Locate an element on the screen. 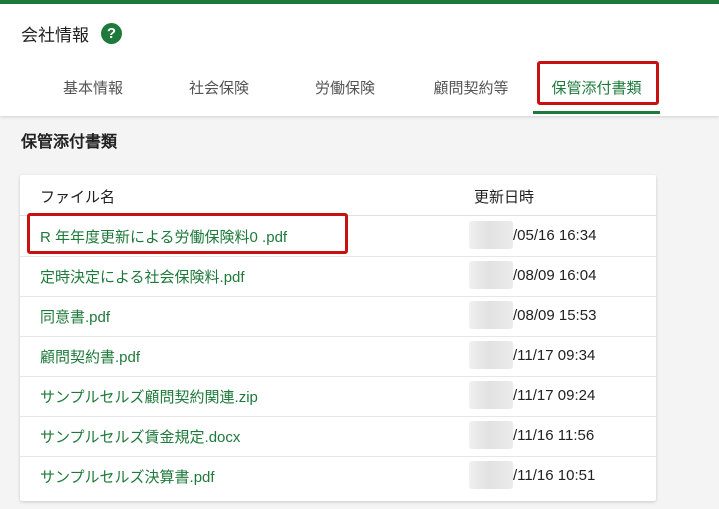 This screenshot has height=509, width=719. table-row: 顧問契約書.pdf /11/17 09:34 is located at coordinates (338, 356).